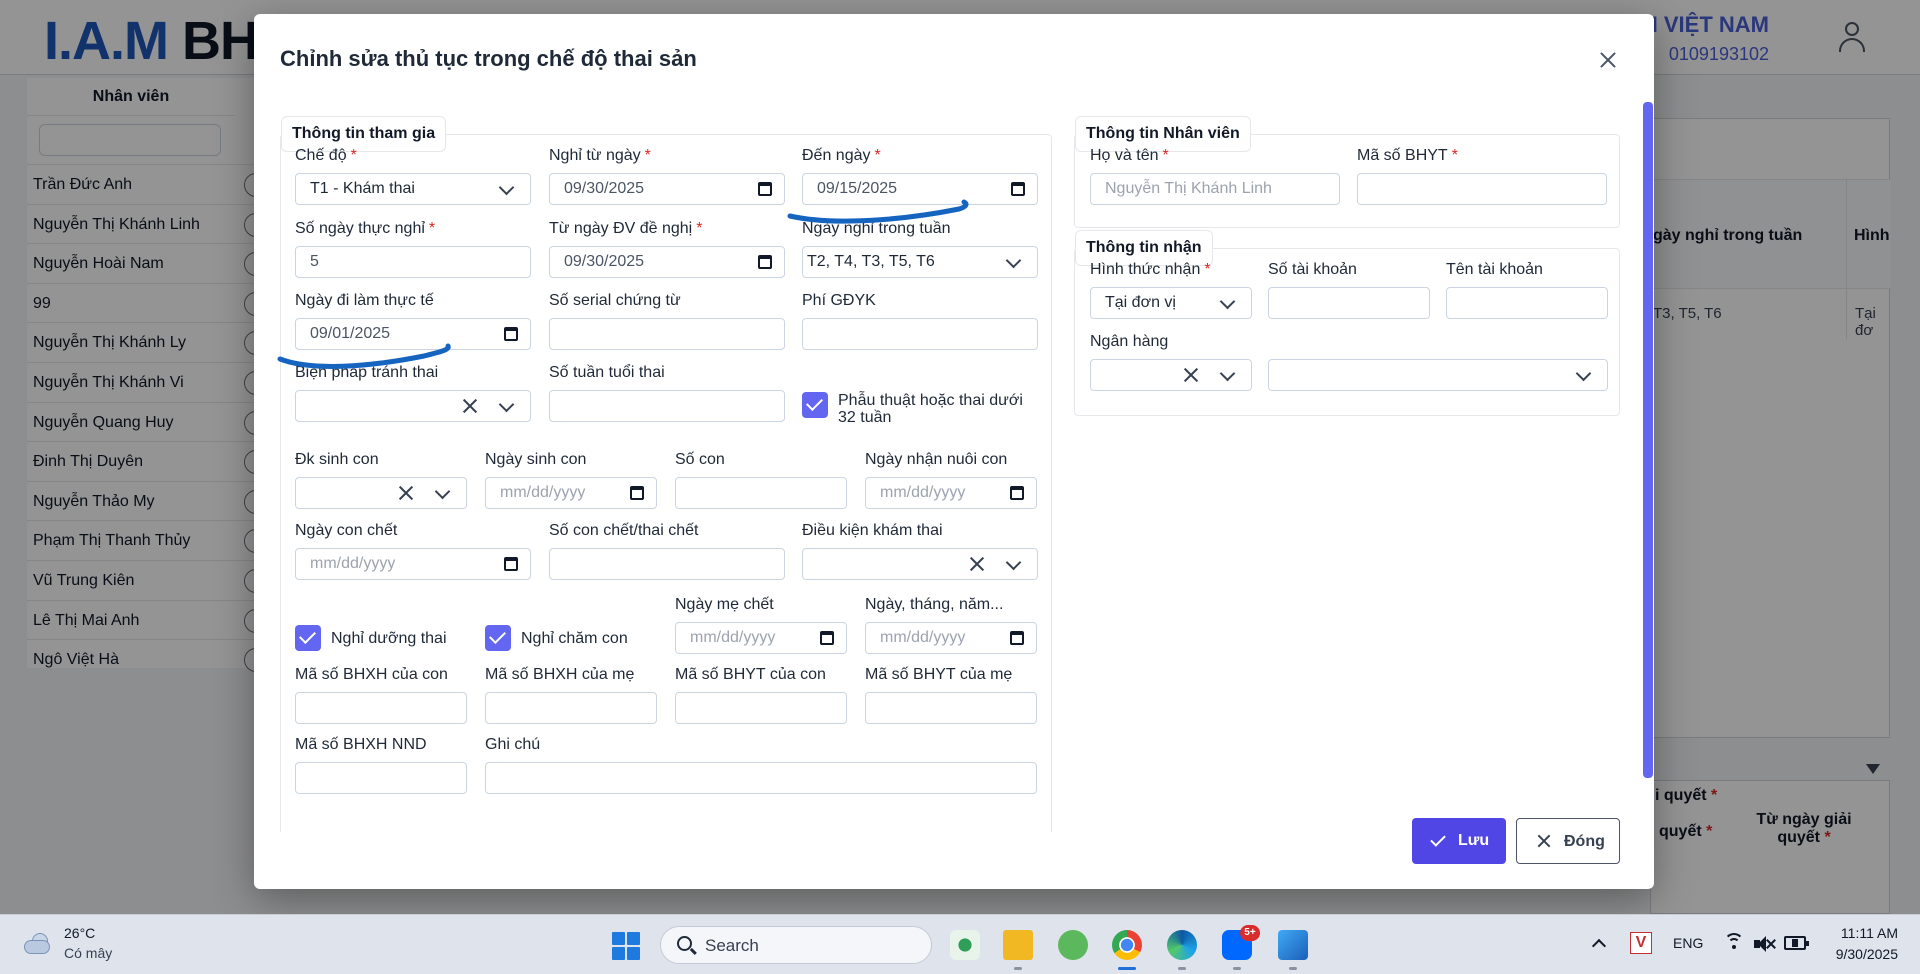 The image size is (1920, 974). I want to click on den-ngay-label: Đến ngày *, so click(841, 155).